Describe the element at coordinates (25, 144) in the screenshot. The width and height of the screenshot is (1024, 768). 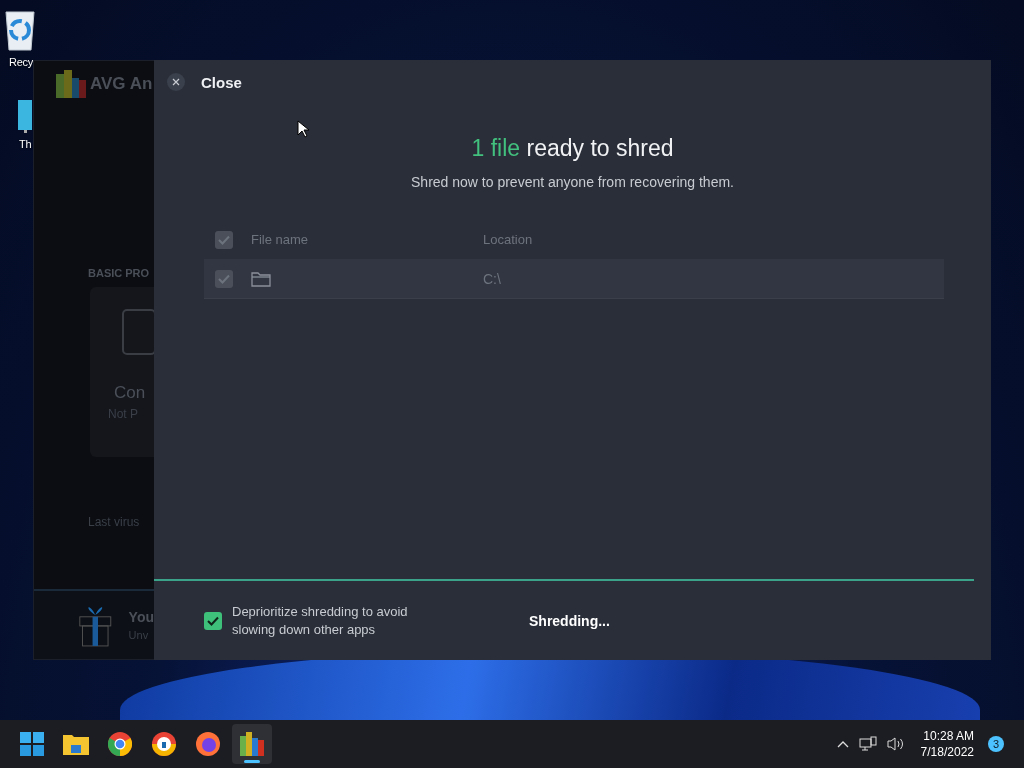
I see `desktop-icon-label: Th` at that location.